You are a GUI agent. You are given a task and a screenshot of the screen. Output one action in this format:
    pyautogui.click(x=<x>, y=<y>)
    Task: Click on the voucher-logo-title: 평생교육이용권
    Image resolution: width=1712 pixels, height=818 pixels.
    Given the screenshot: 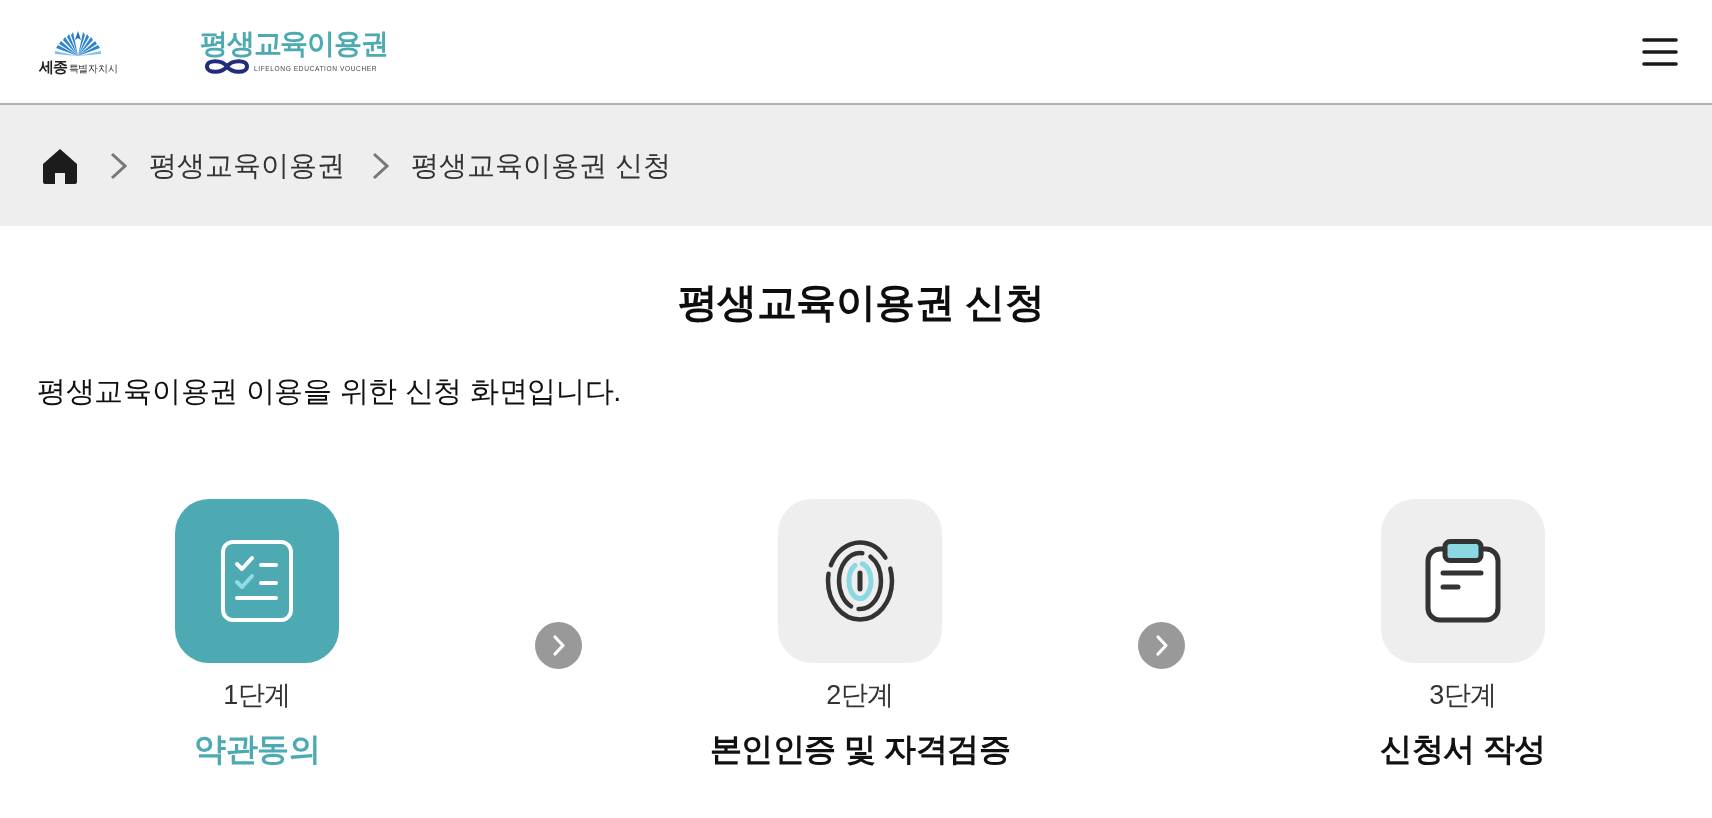 What is the action you would take?
    pyautogui.click(x=292, y=43)
    